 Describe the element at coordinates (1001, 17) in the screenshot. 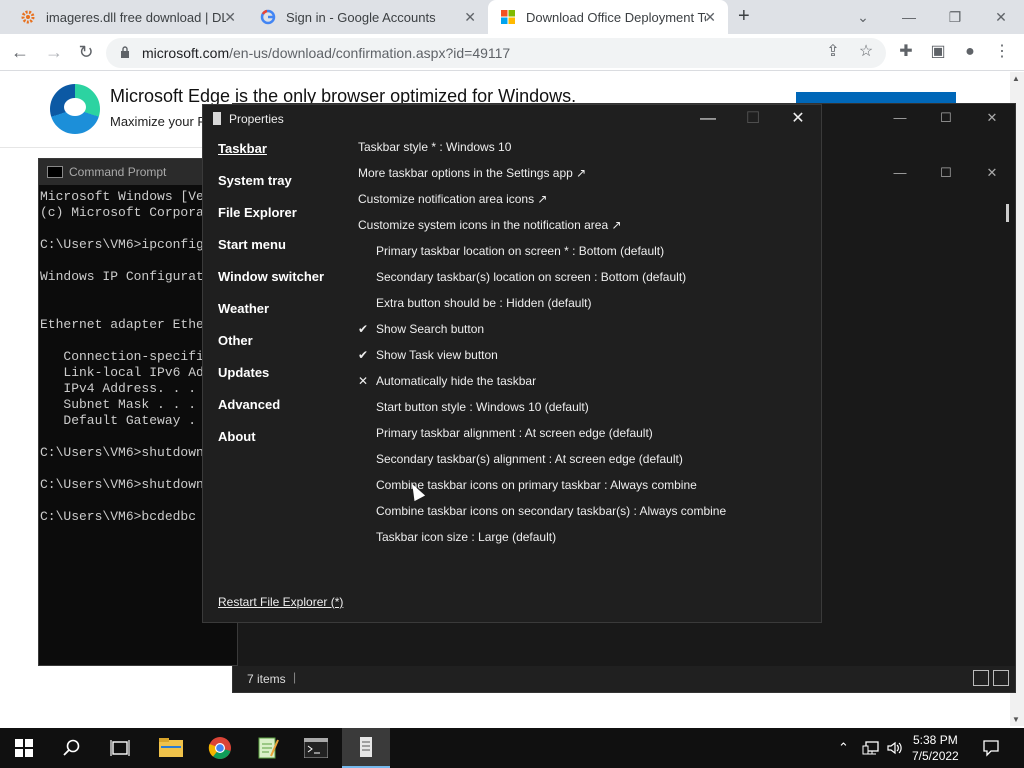

I see `close-window-icon: ✕` at that location.